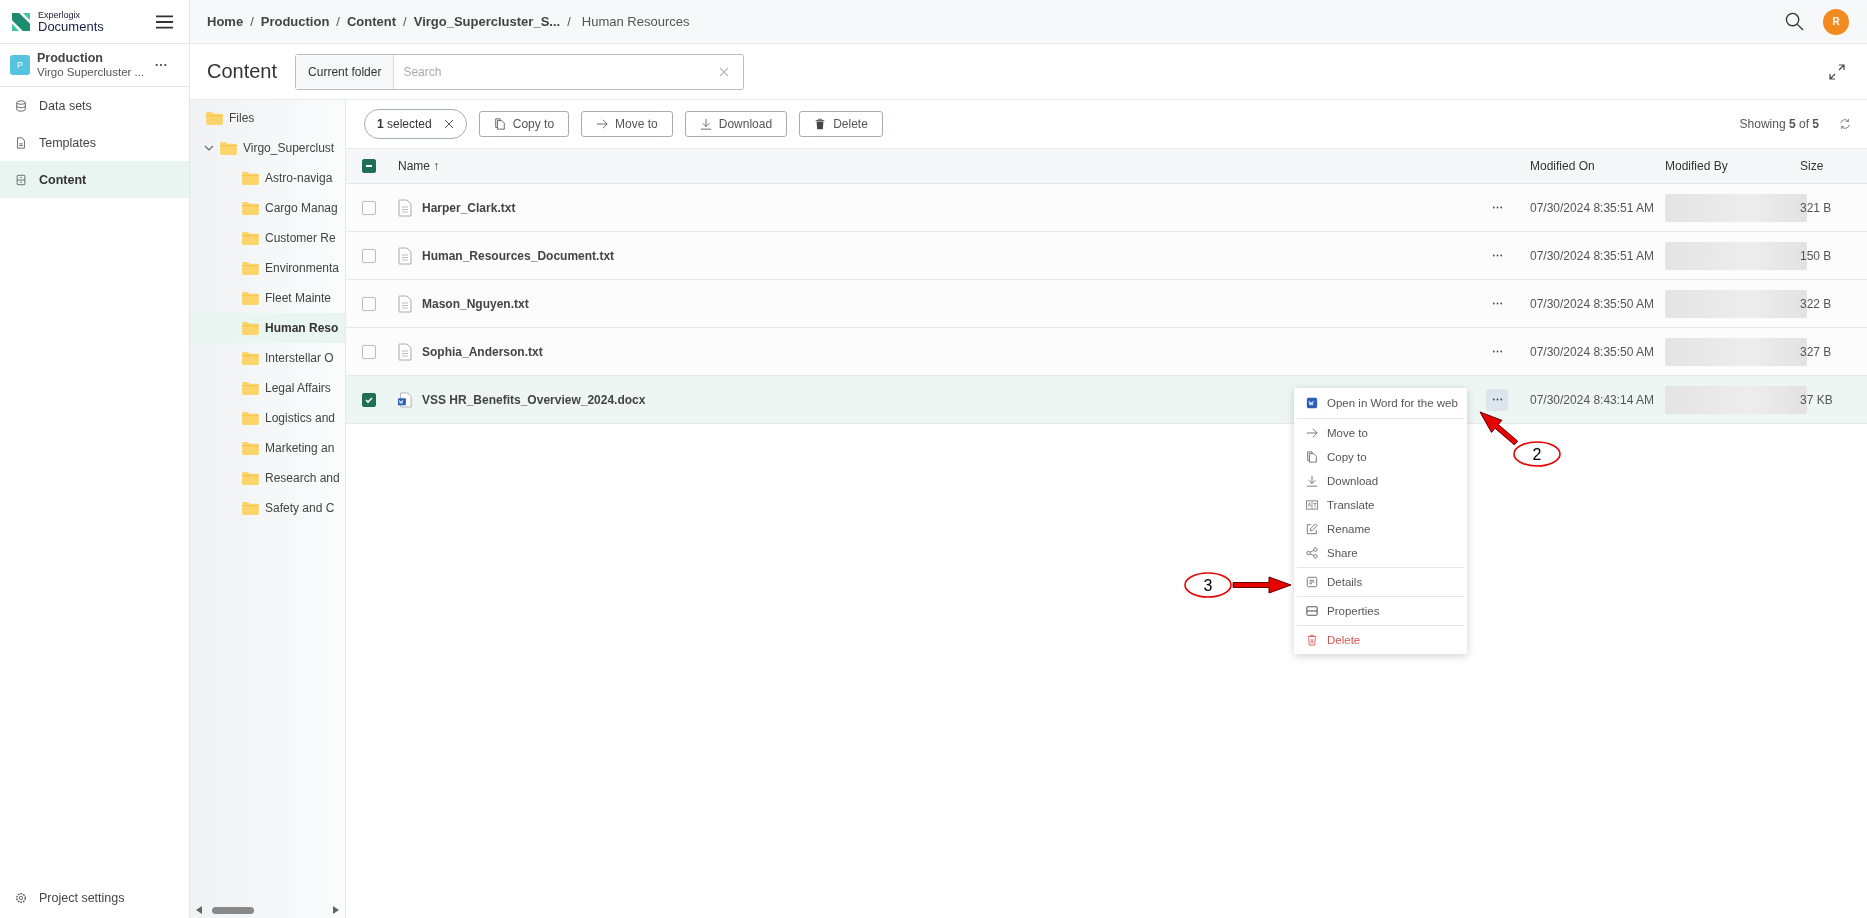 This screenshot has height=918, width=1867. Describe the element at coordinates (267, 358) in the screenshot. I see `tree-item: Interstellar O` at that location.